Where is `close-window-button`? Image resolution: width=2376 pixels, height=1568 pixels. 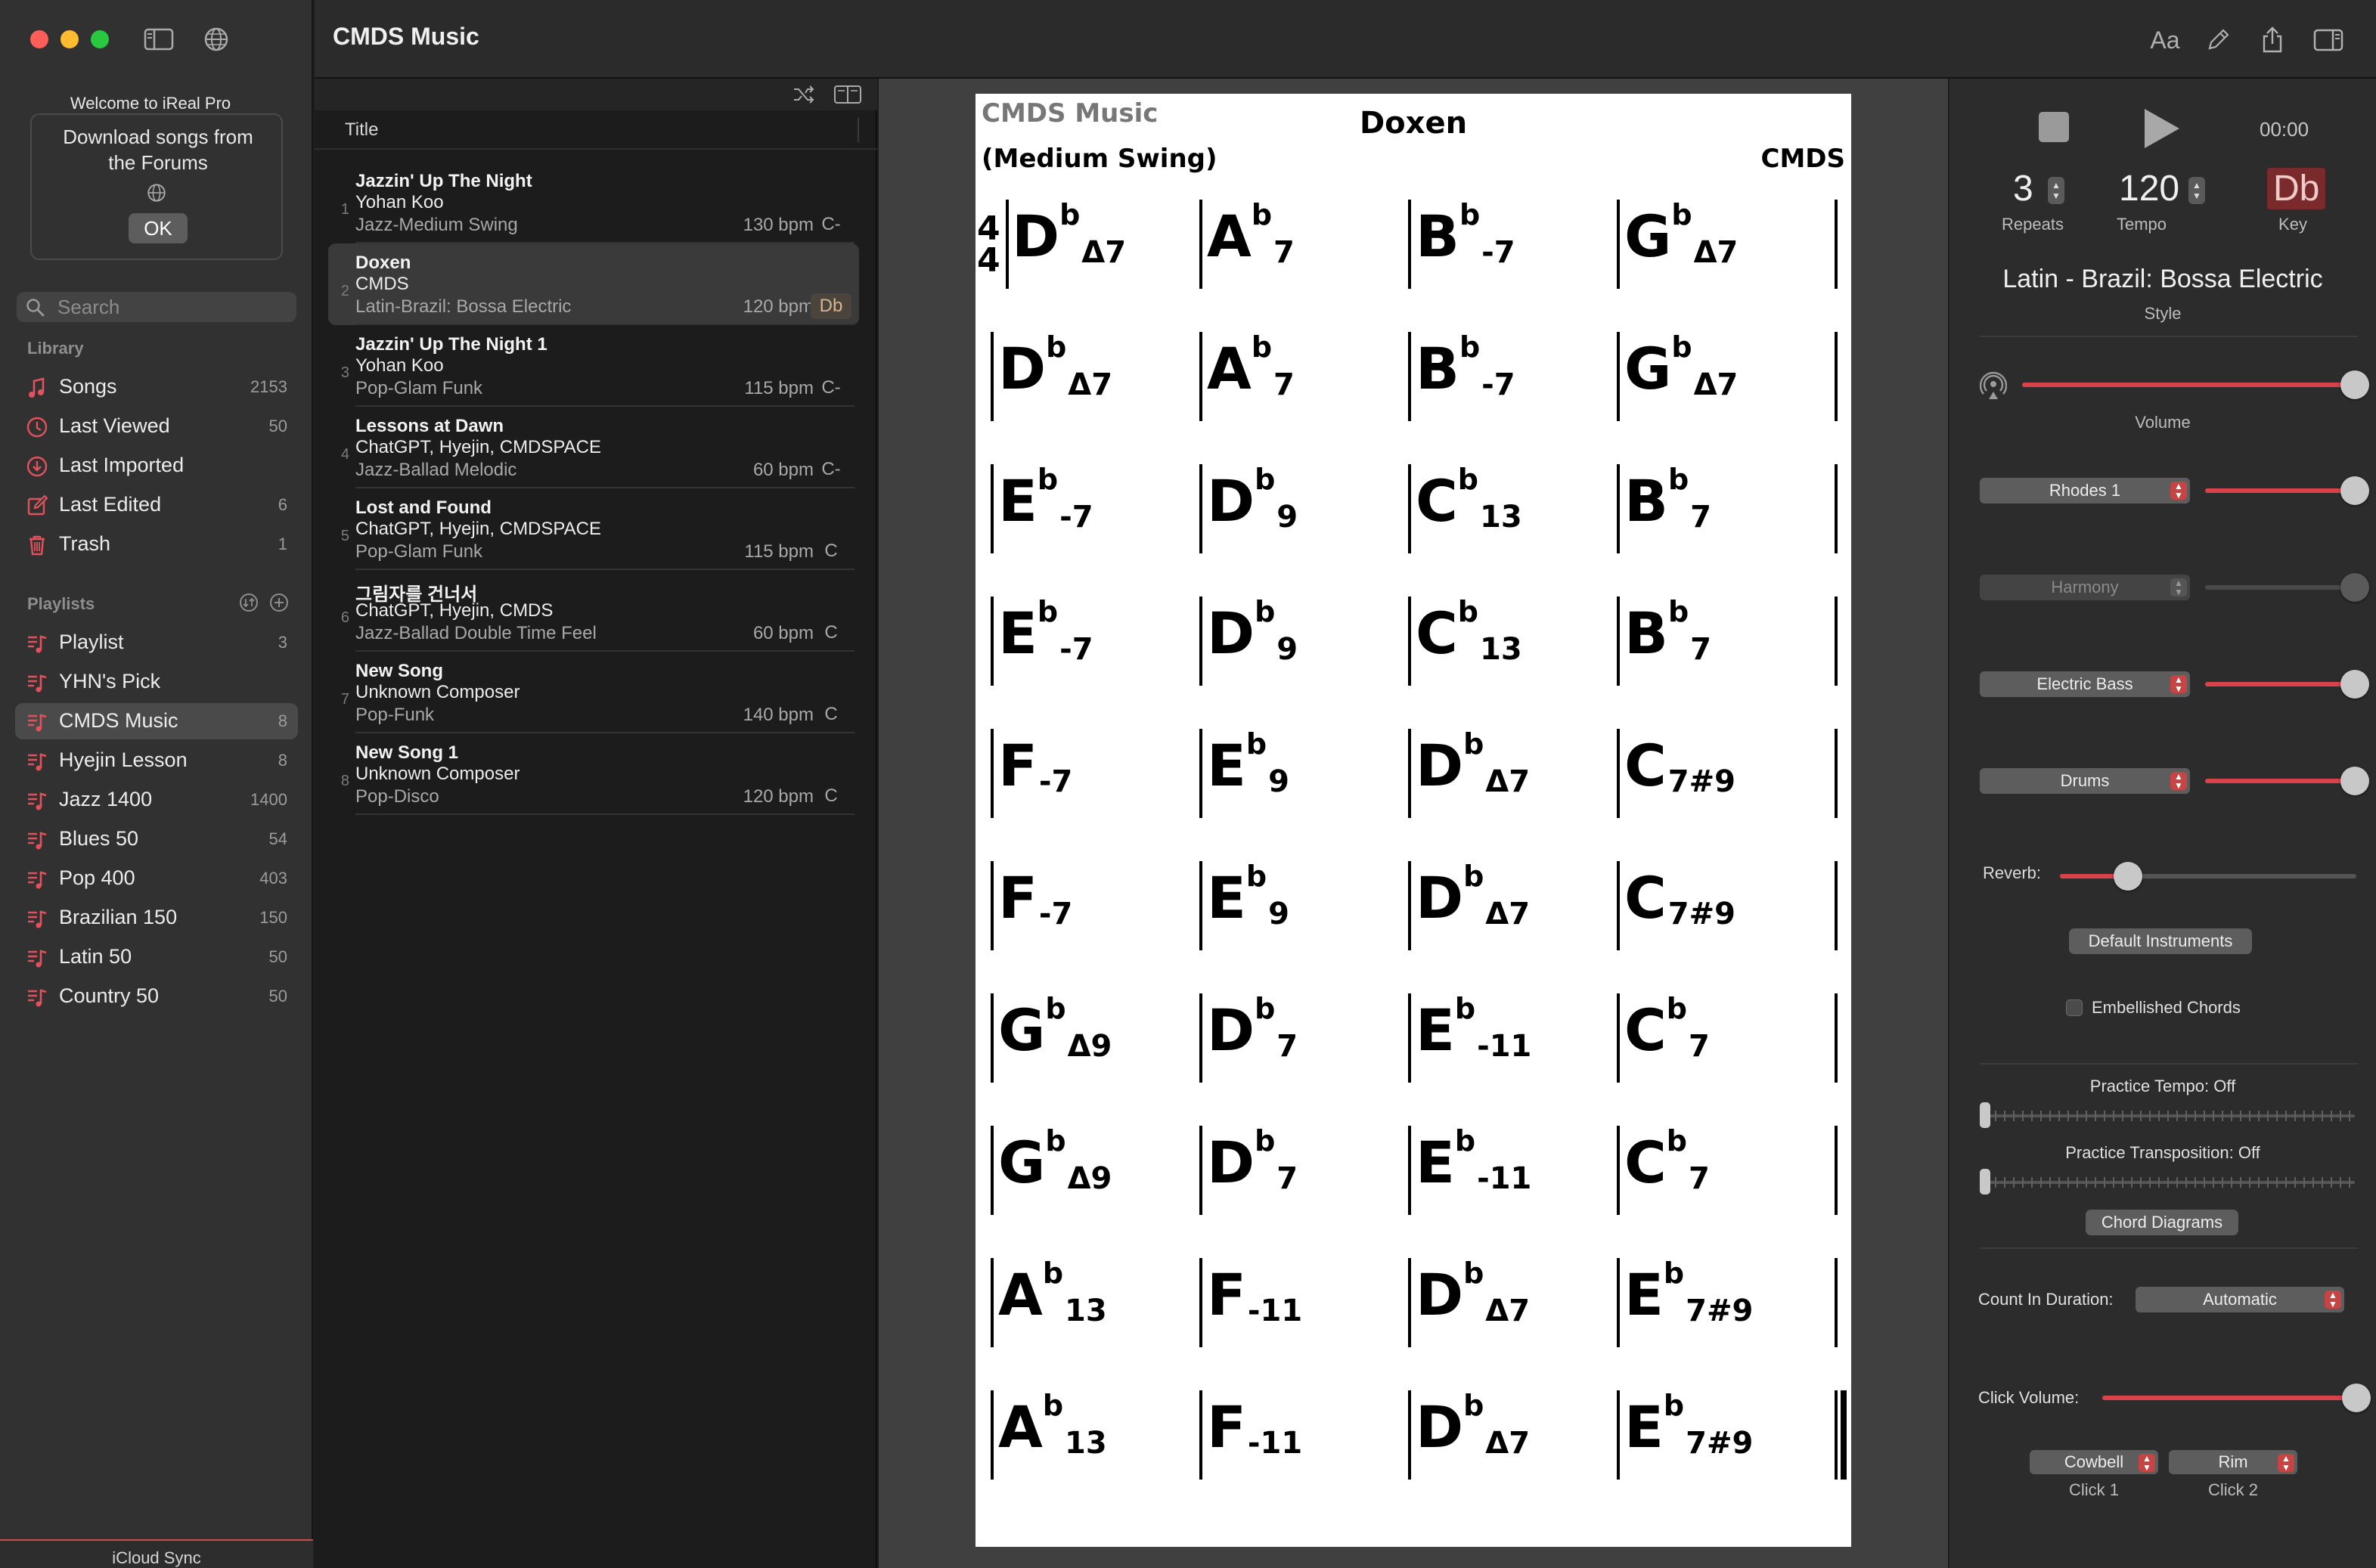 close-window-button is located at coordinates (39, 39).